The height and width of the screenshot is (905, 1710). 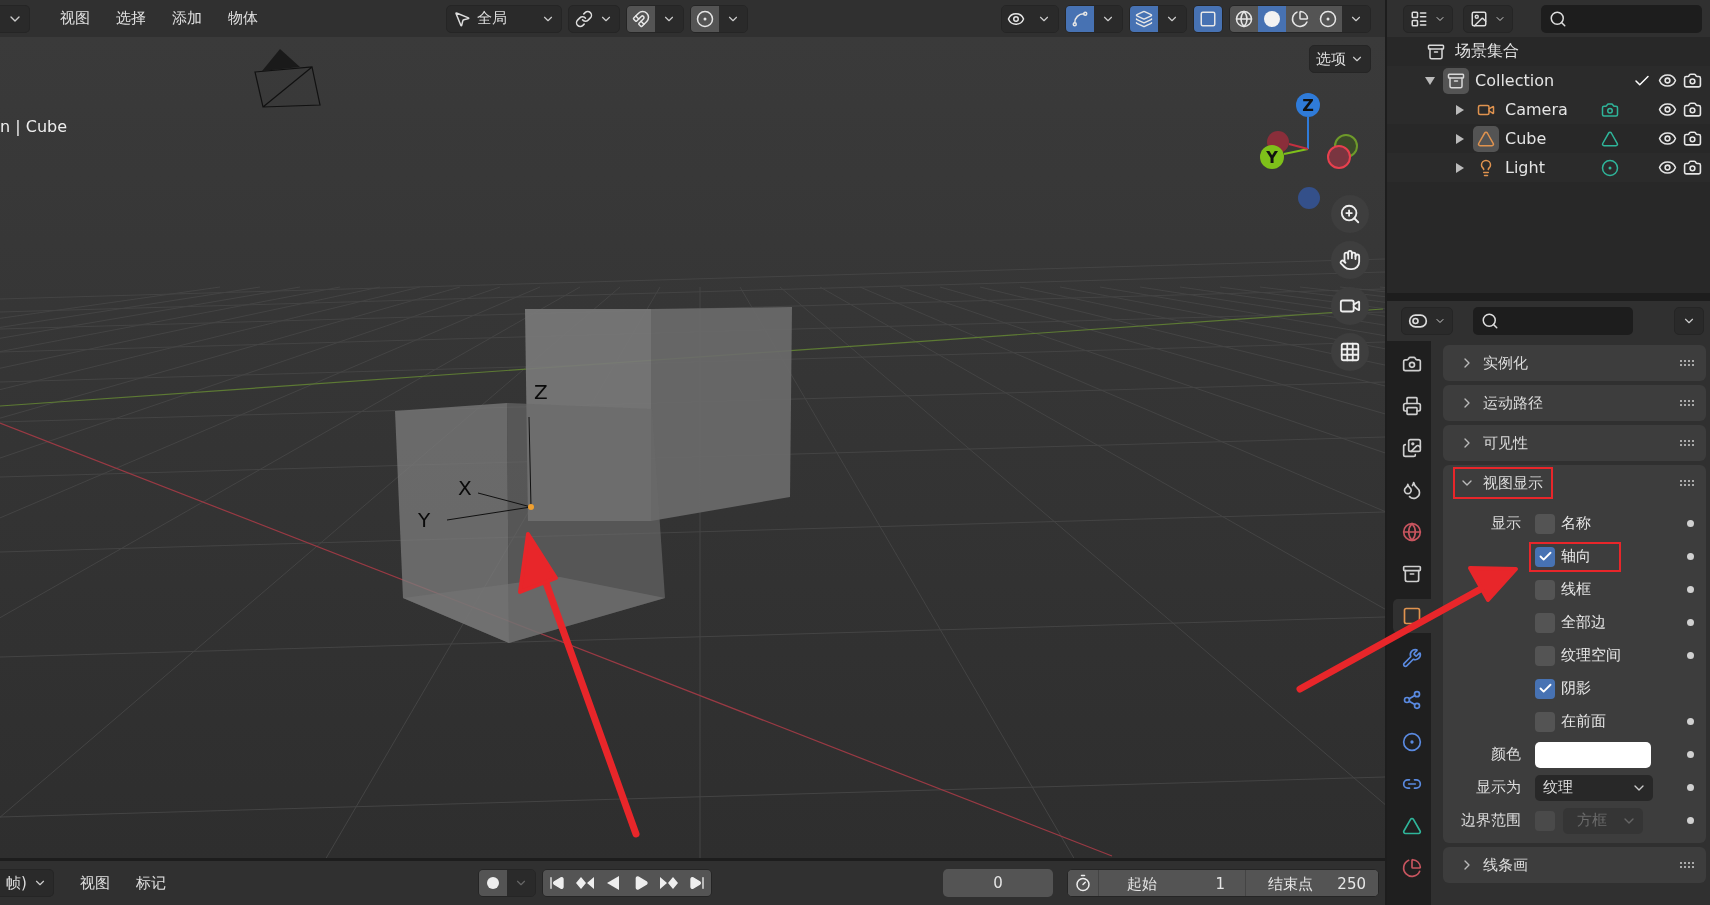 I want to click on current-frame-field: 0, so click(x=998, y=883).